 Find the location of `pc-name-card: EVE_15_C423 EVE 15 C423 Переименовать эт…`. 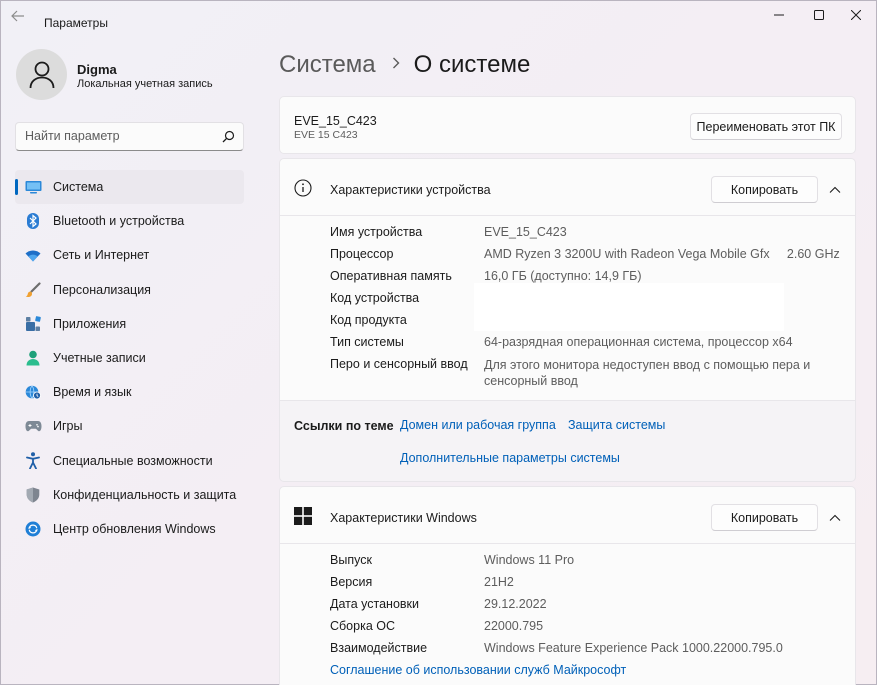

pc-name-card: EVE_15_C423 EVE 15 C423 Переименовать эт… is located at coordinates (567, 125).